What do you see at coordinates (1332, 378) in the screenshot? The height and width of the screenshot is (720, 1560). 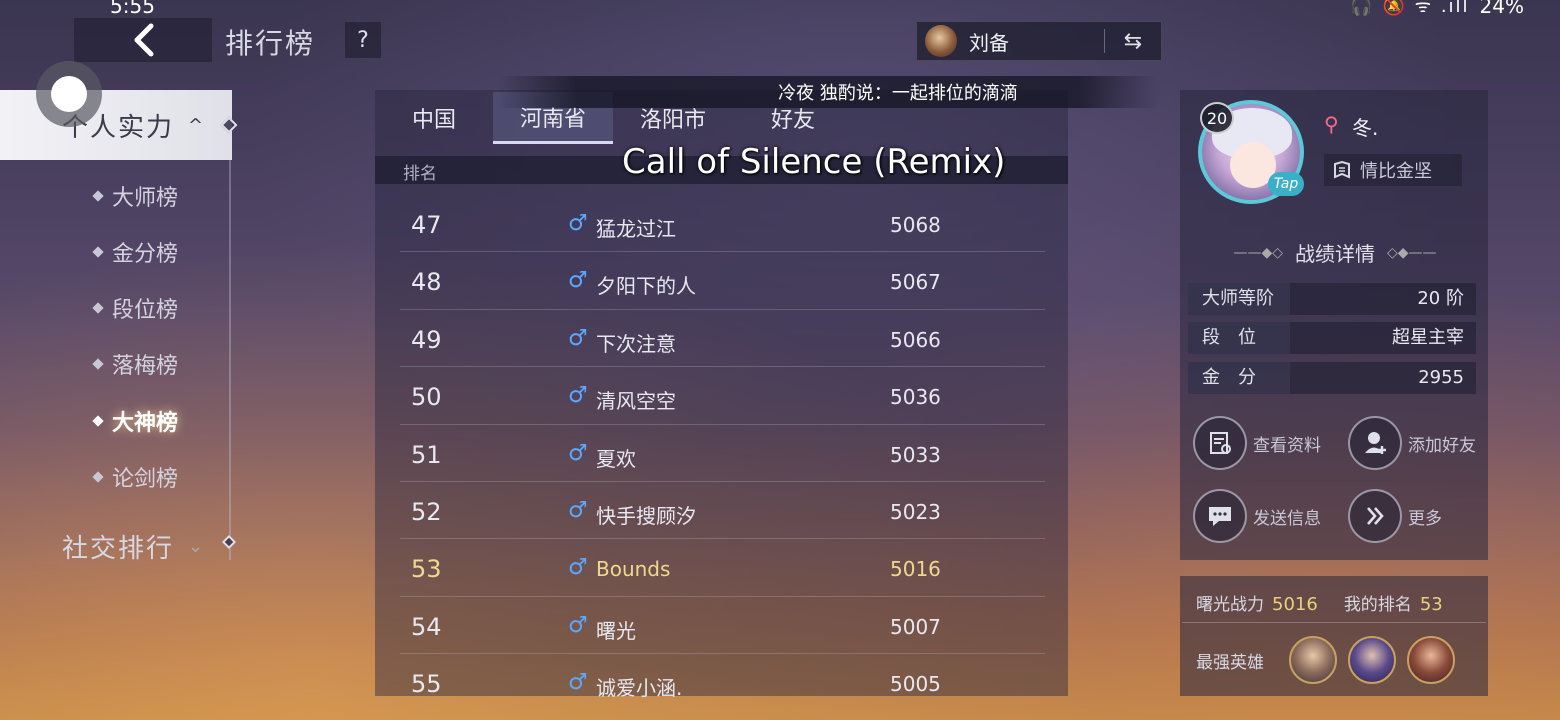 I see `stat-gold-score: 金 分 2955` at bounding box center [1332, 378].